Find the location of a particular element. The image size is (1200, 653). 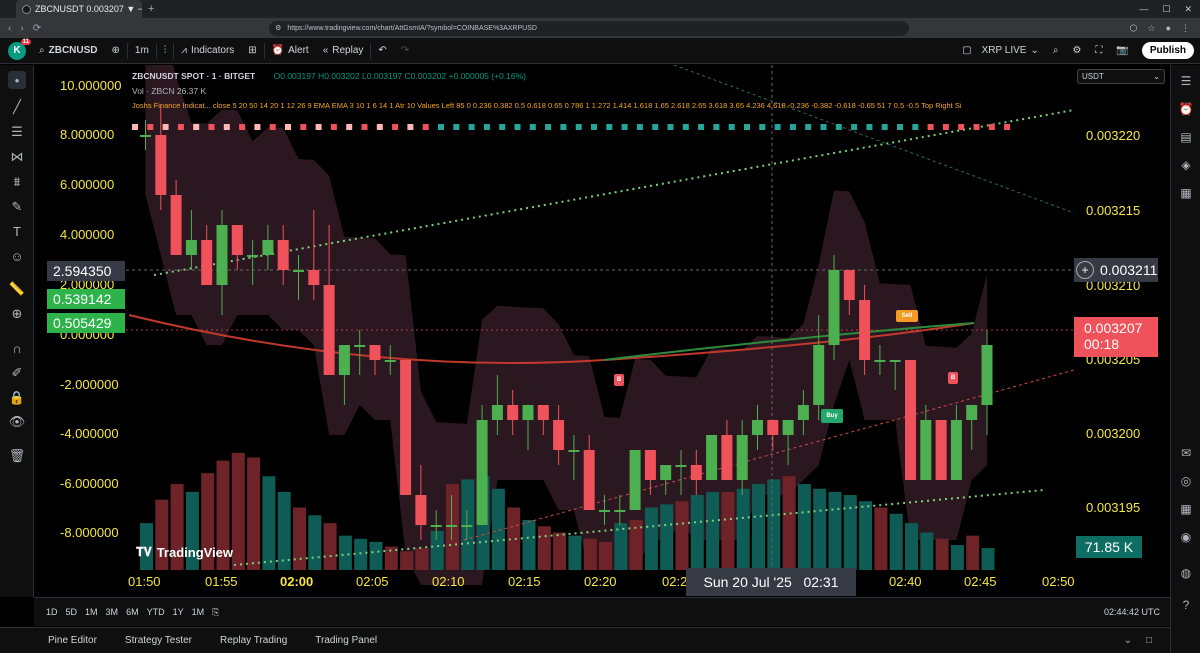

settings-button: ⚙ is located at coordinates (1076, 51).